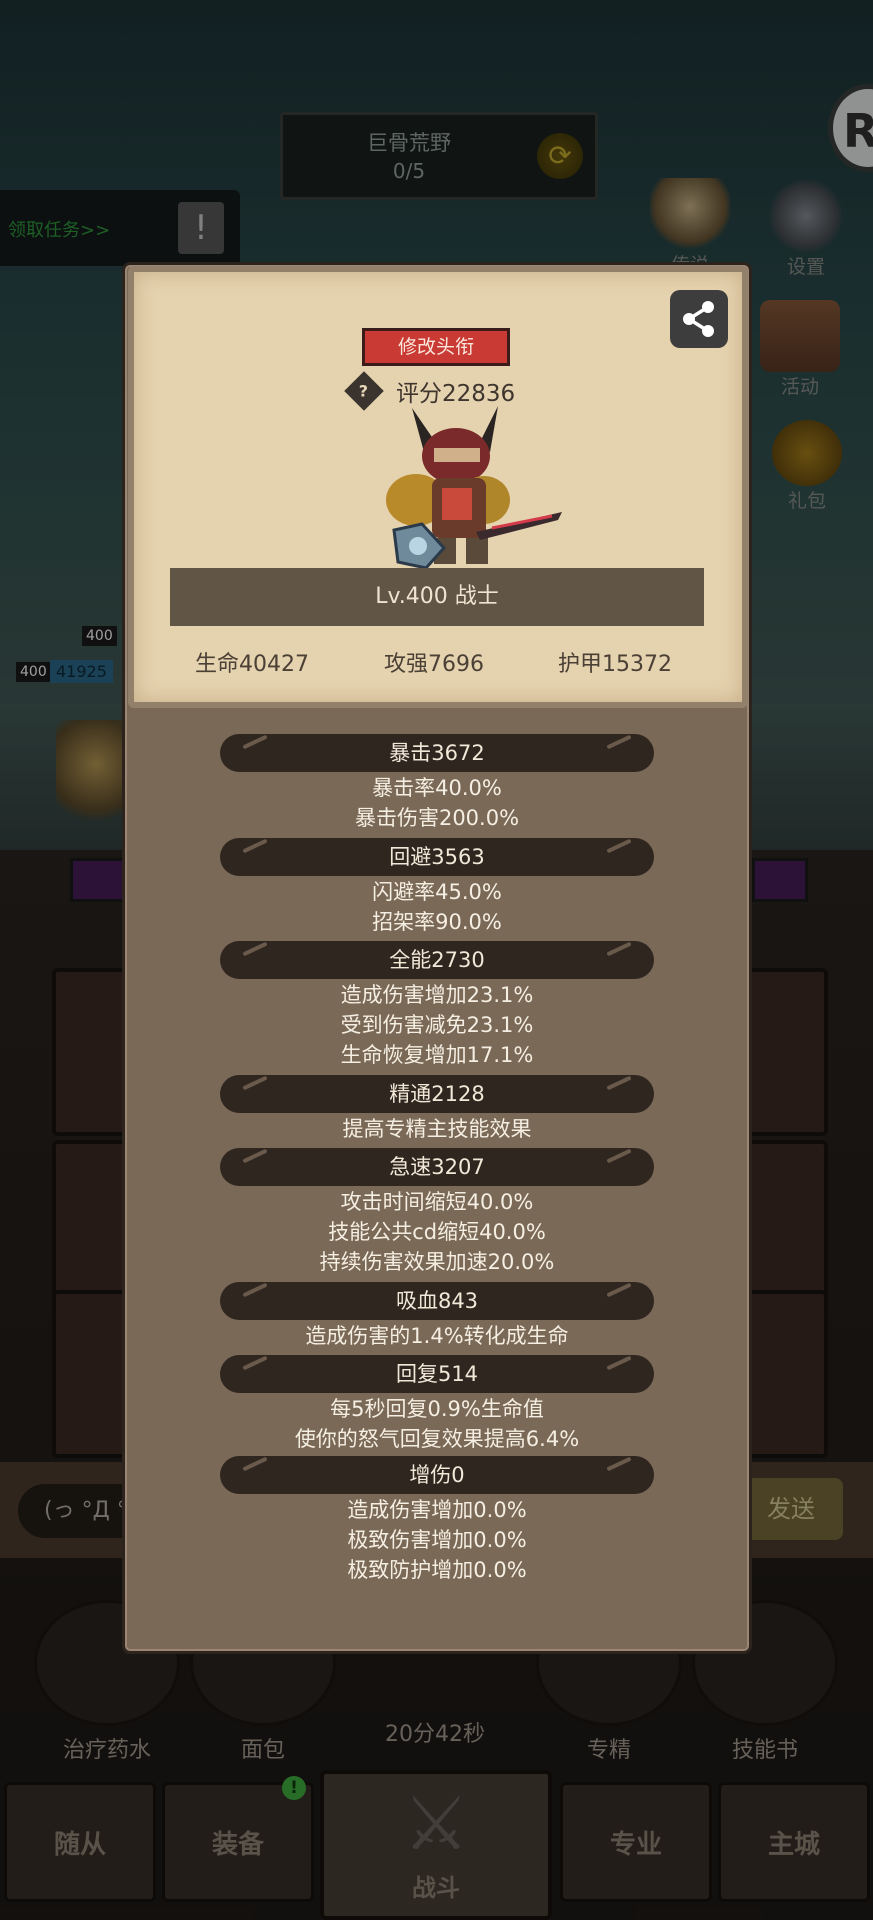 The width and height of the screenshot is (873, 1920). I want to click on stat-line: 使你的怒气回复效果提高6.4%, so click(437, 1439).